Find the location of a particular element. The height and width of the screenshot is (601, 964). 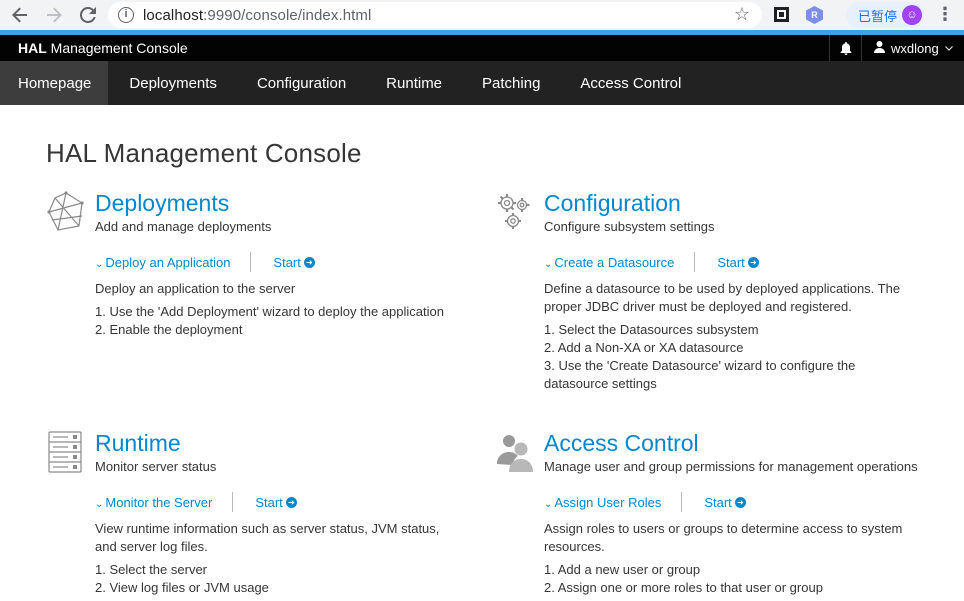

action-row: ⌄ Deploy an Application Start ➜ is located at coordinates (205, 262).